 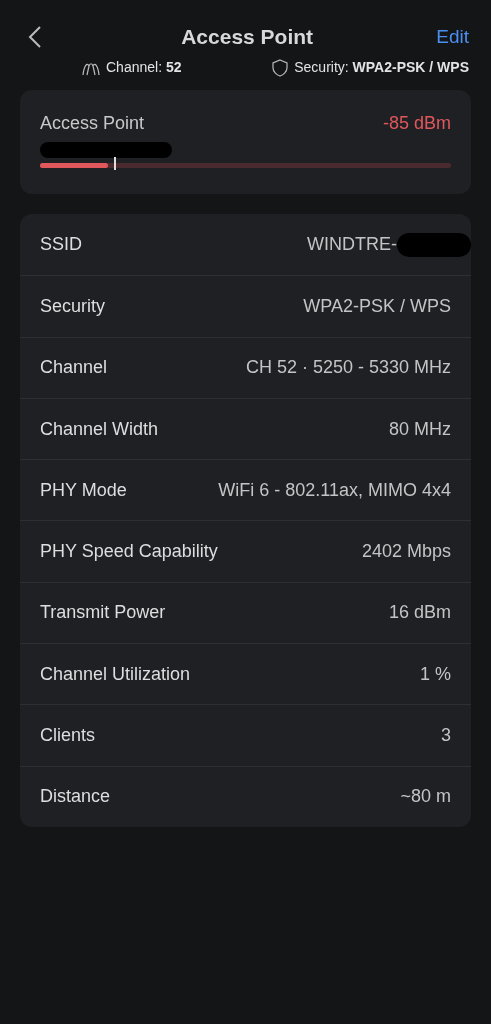 What do you see at coordinates (334, 490) in the screenshot?
I see `detail-value: WiFi 6 - 802.11ax, MIMO 4x4` at bounding box center [334, 490].